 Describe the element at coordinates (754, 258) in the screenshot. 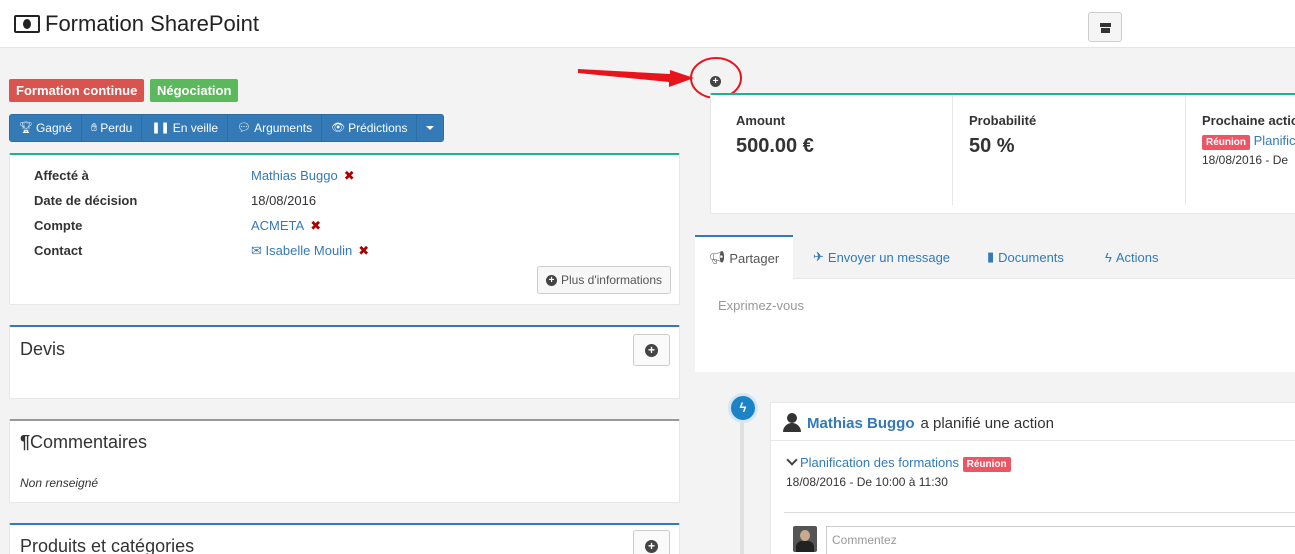

I see `tab-share-label: Partager` at that location.